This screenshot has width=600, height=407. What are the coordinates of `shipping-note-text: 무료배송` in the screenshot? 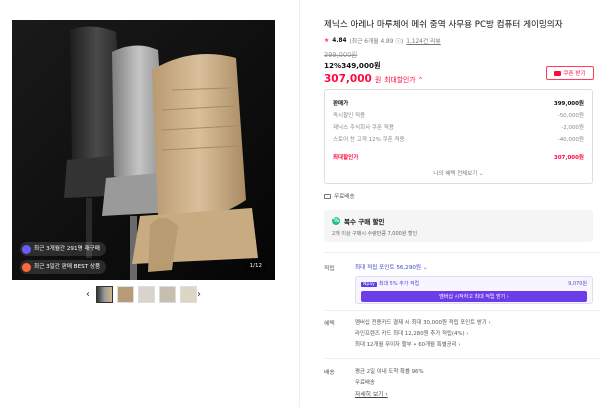 It's located at (344, 197).